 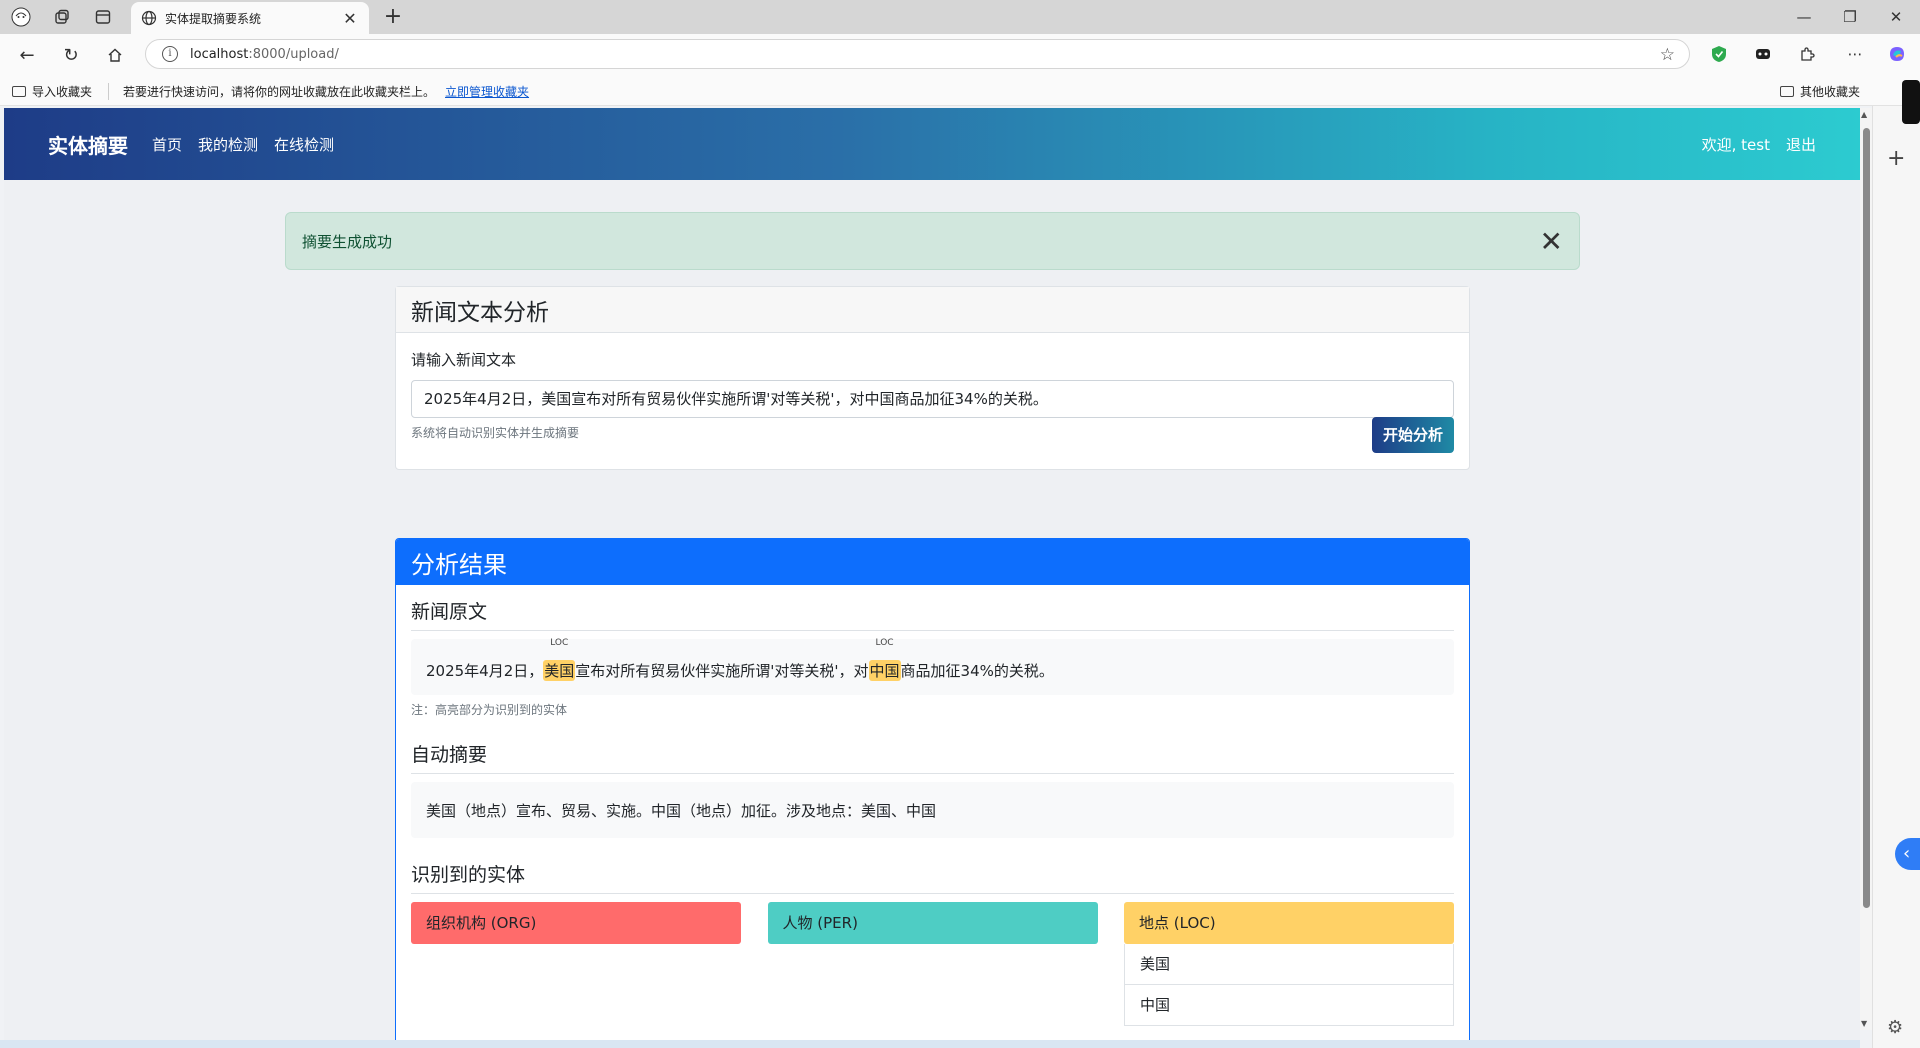 I want to click on nav-link-online-detection: 在线检测, so click(x=304, y=144).